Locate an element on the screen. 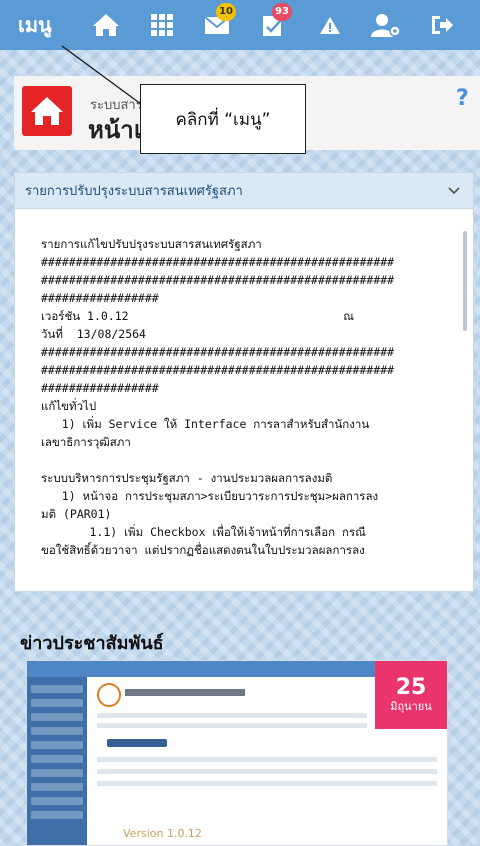  update-panel-title: รายการปรับปรุงระบบสารสนเทศรัฐสภา is located at coordinates (134, 191).